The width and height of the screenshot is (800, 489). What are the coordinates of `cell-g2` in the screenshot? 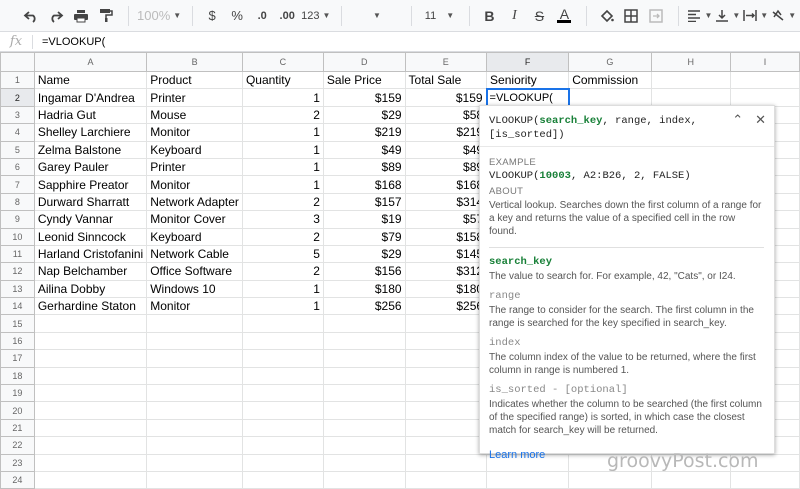 It's located at (610, 97).